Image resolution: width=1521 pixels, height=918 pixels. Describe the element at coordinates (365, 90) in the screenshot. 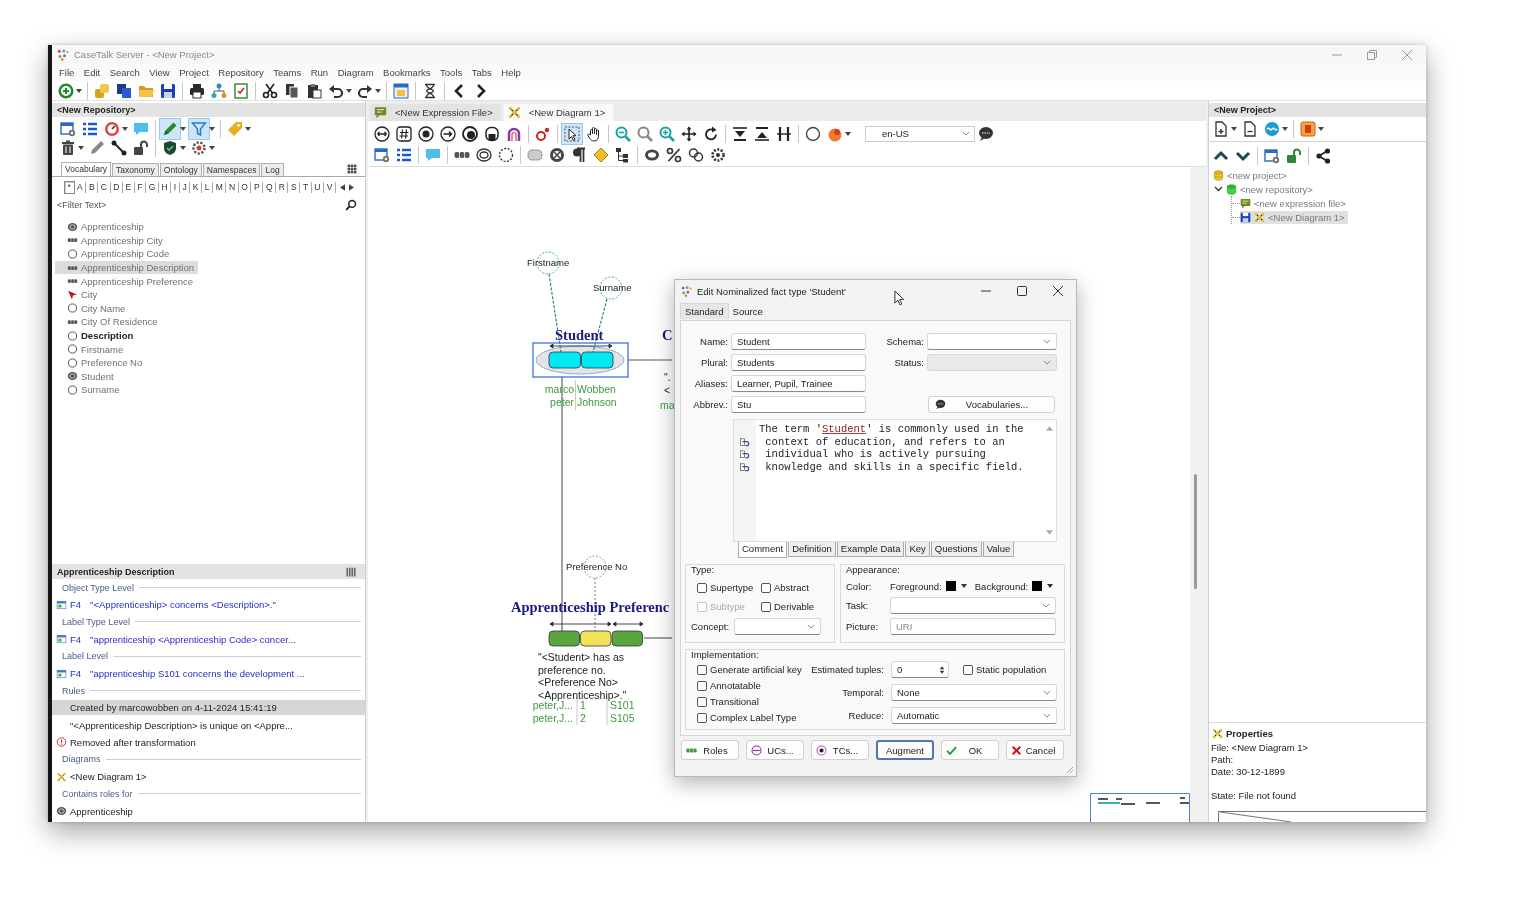

I see `redo-icon` at that location.